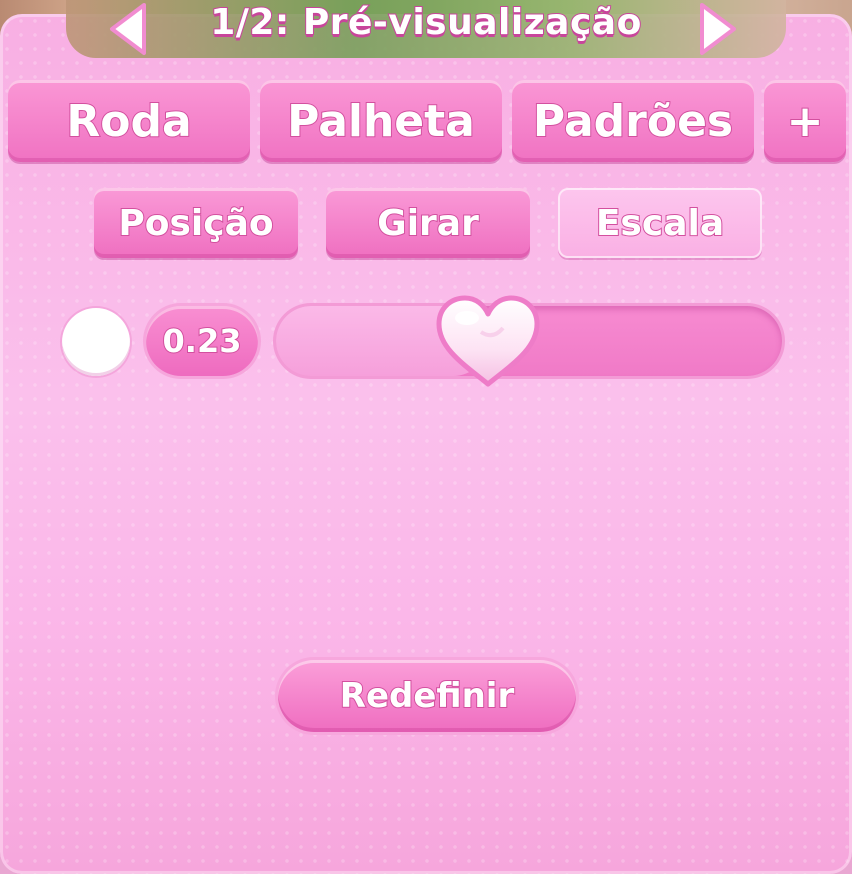 This screenshot has width=852, height=874. I want to click on tab-padroes: Padrões, so click(633, 121).